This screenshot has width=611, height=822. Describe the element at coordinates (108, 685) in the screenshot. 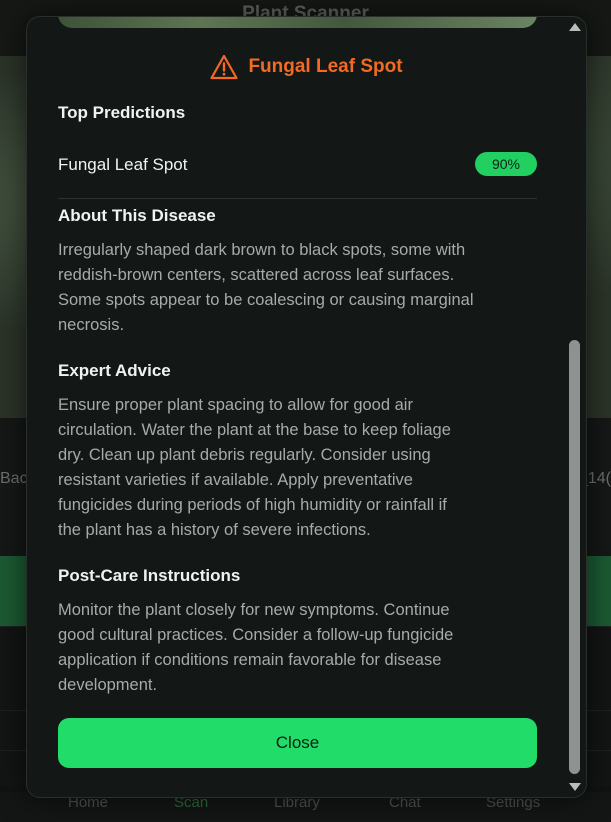

I see `post-care-line: development.` at that location.